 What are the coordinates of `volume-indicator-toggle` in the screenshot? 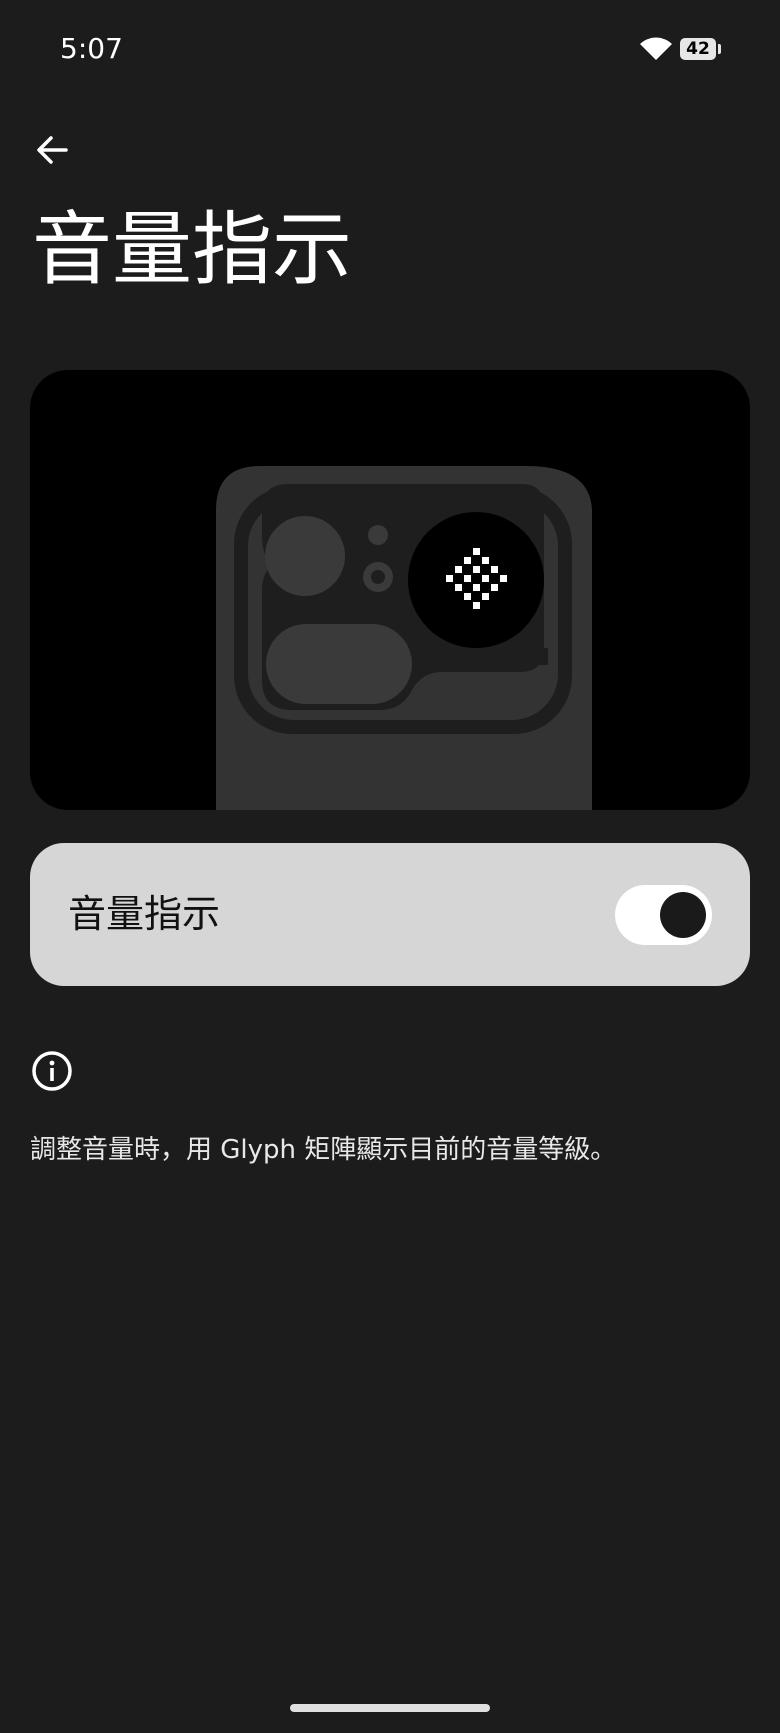 It's located at (663, 915).